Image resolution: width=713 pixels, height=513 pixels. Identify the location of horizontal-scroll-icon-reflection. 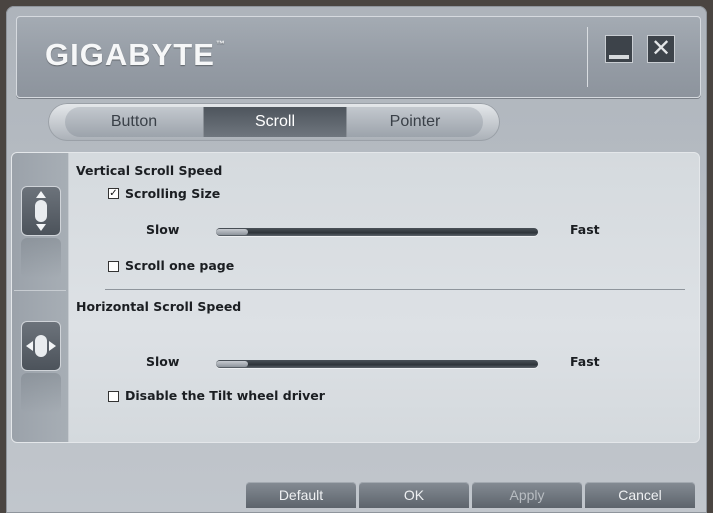
(41, 393).